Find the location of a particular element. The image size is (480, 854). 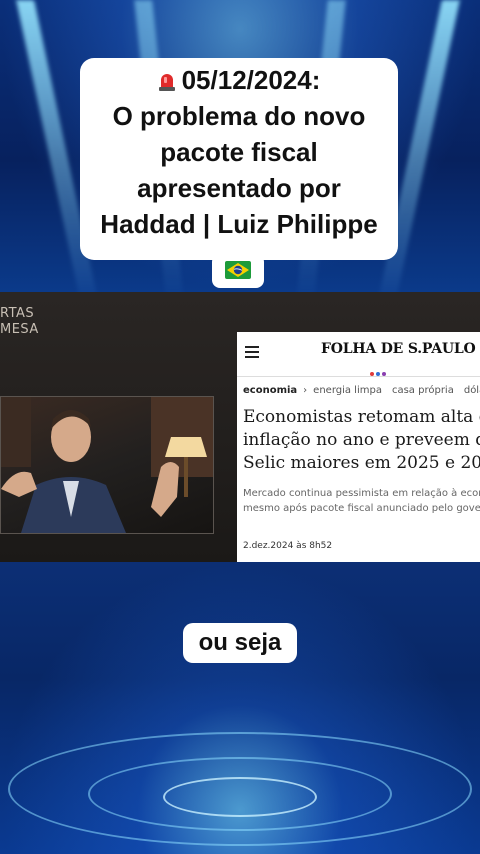

chevron-right-icon: › is located at coordinates (305, 390).